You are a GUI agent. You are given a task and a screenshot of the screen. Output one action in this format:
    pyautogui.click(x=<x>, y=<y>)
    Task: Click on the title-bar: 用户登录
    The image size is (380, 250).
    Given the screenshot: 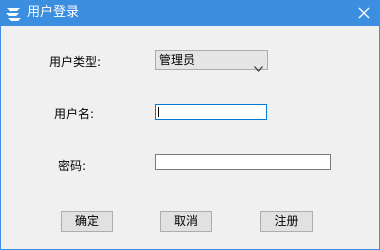 What is the action you would take?
    pyautogui.click(x=190, y=13)
    